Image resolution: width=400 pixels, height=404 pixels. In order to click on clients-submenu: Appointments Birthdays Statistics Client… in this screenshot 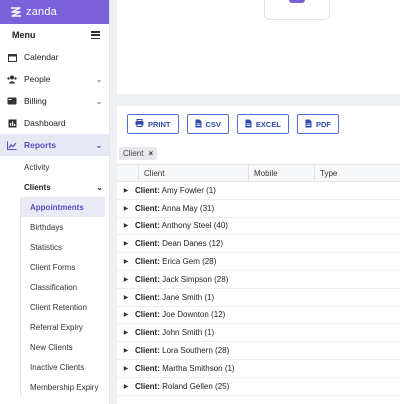, I will do `click(64, 297)`.